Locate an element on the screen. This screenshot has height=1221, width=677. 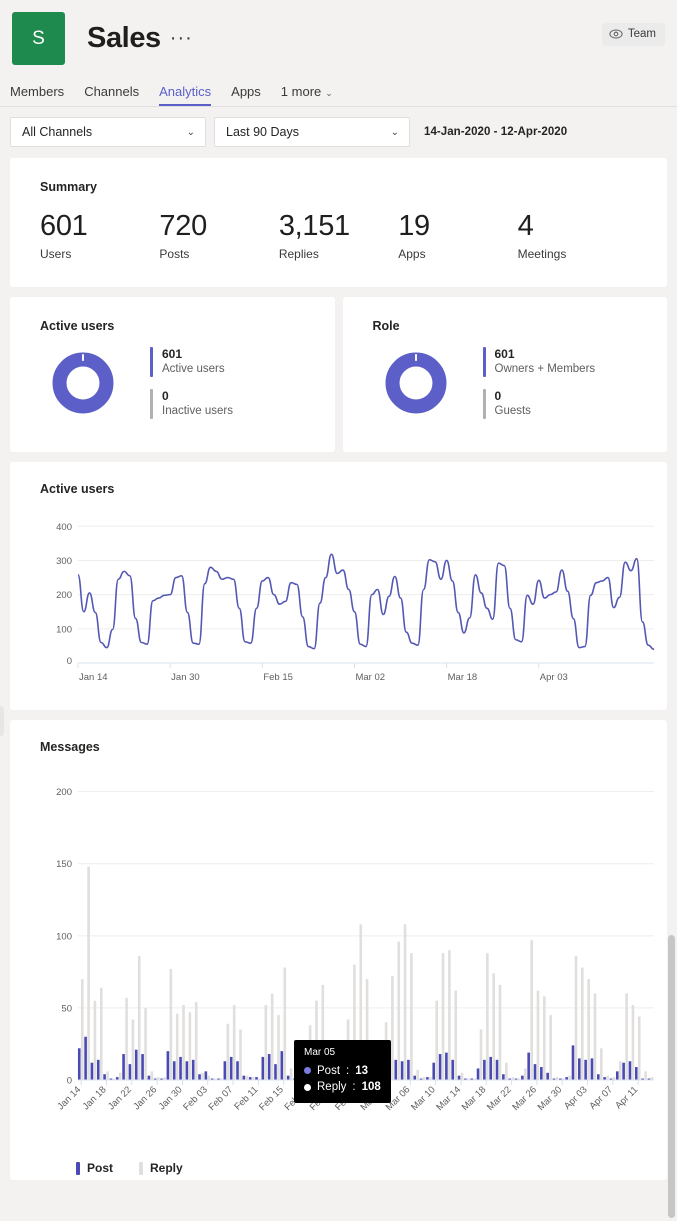
metric-value: 3,151 is located at coordinates (314, 226).